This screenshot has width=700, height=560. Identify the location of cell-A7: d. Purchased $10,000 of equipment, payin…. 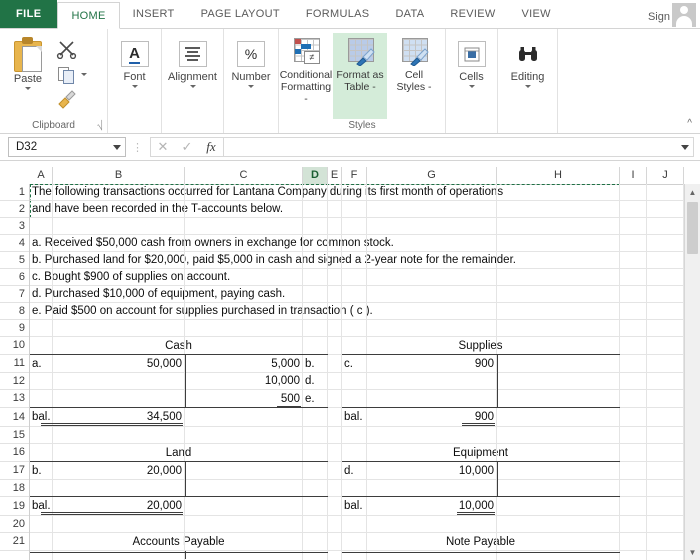
(324, 295).